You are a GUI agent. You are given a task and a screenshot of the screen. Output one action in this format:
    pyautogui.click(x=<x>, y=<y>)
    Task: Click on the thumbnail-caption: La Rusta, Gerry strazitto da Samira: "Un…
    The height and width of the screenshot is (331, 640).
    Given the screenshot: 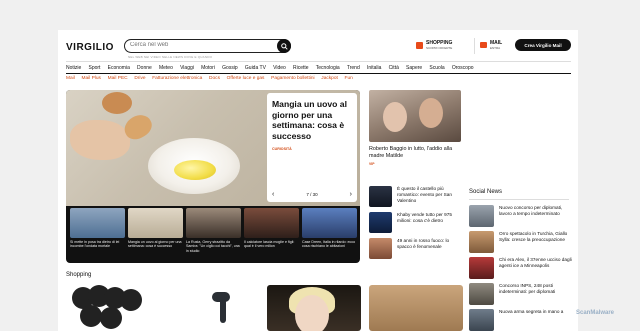 What is the action you would take?
    pyautogui.click(x=213, y=246)
    